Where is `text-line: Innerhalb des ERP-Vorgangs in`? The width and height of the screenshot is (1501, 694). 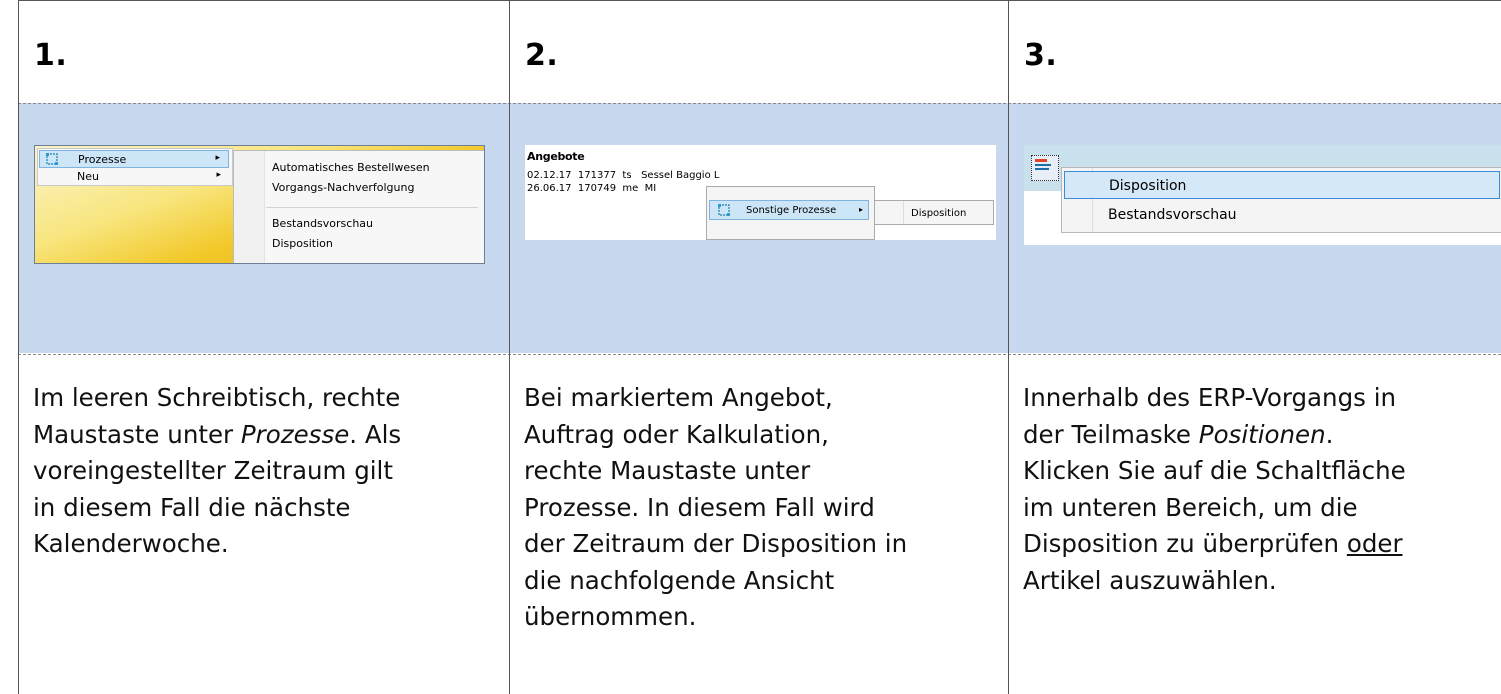 text-line: Innerhalb des ERP-Vorgangs in is located at coordinates (1210, 397).